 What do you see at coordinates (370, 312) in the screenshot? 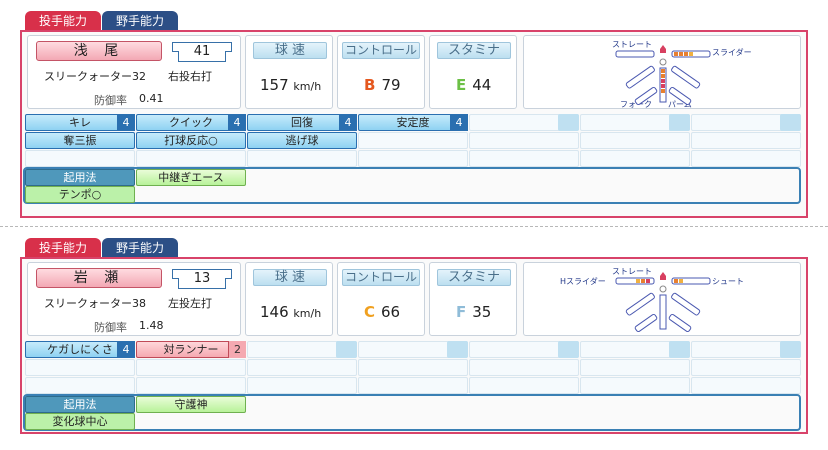
I see `control-grade: C` at bounding box center [370, 312].